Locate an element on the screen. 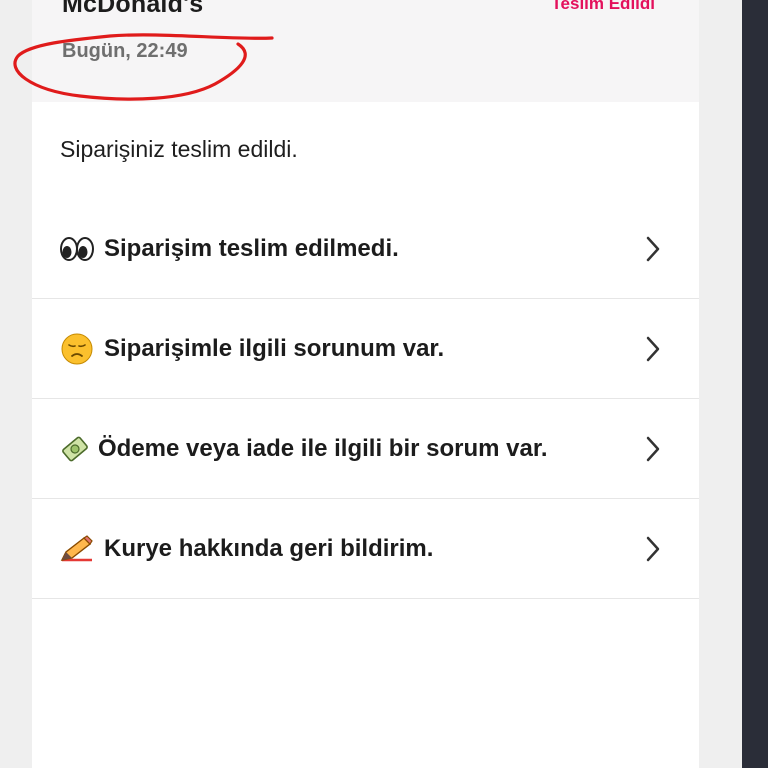 The image size is (768, 768). side-panel-edge is located at coordinates (755, 384).